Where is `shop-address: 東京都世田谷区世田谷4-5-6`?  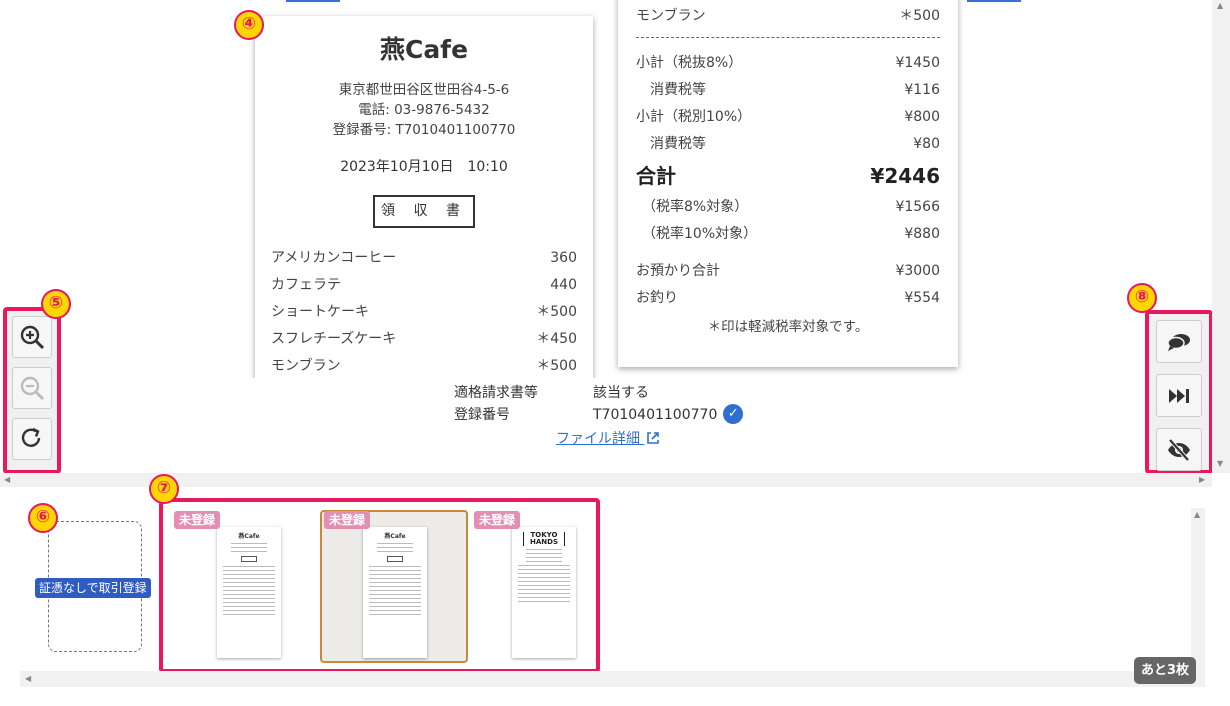
shop-address: 東京都世田谷区世田谷4-5-6 is located at coordinates (424, 90).